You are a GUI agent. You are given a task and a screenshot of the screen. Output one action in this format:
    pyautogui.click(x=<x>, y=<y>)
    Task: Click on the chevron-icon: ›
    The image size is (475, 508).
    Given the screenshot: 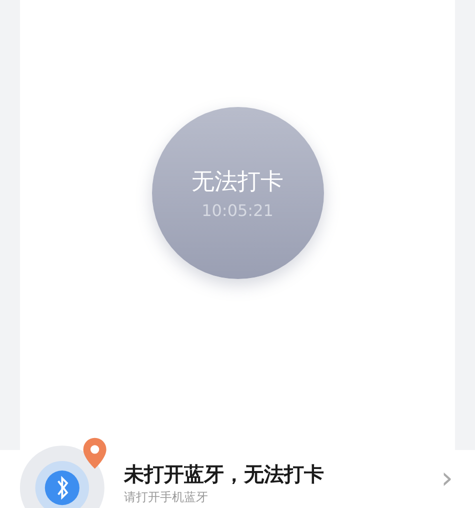 What is the action you would take?
    pyautogui.click(x=447, y=479)
    